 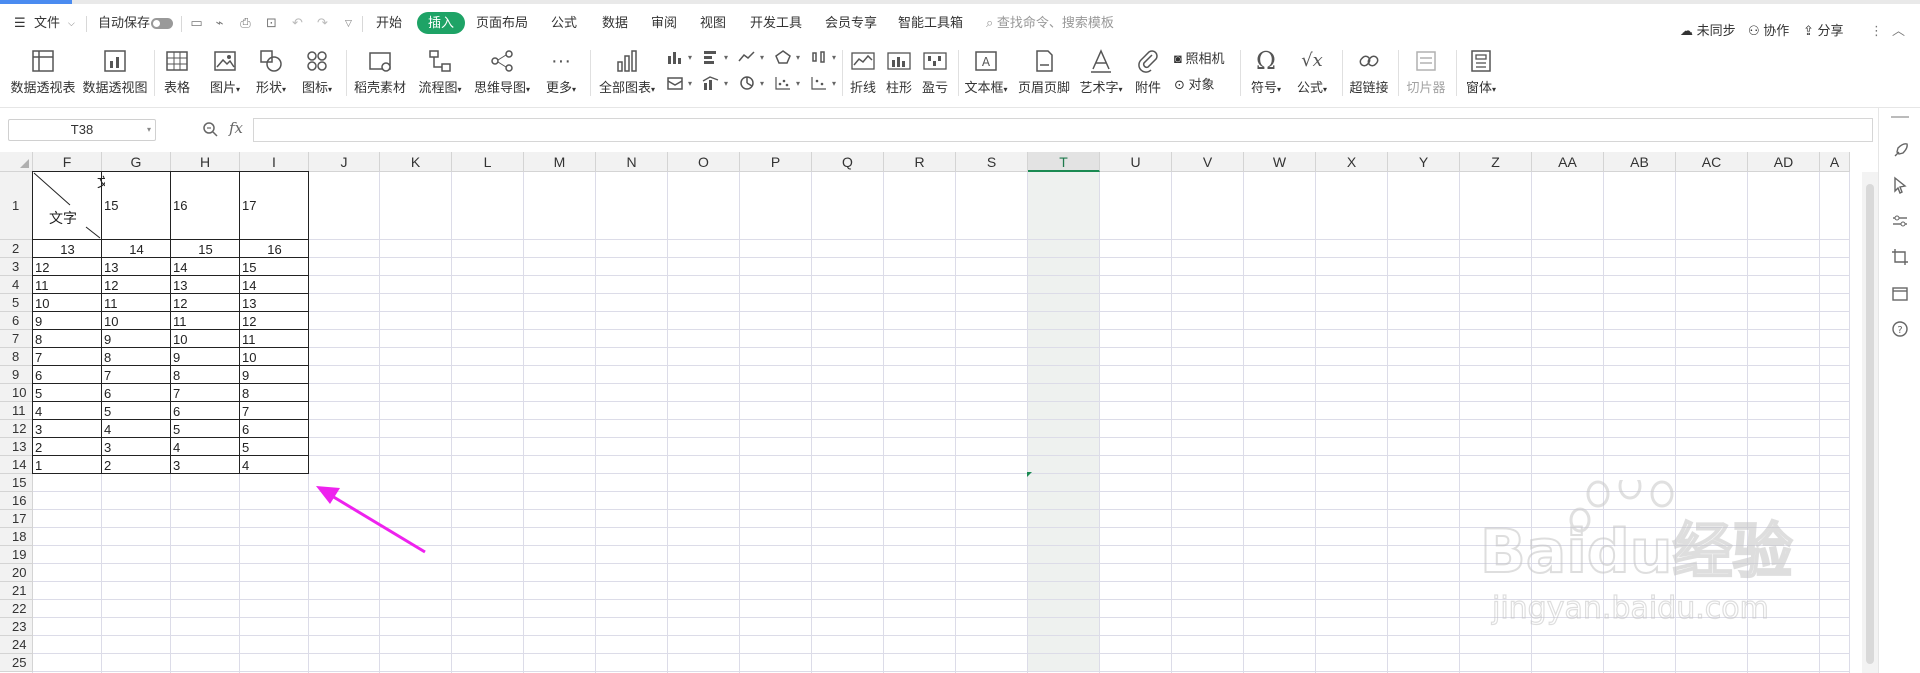 I want to click on column-header-O: O, so click(x=704, y=162).